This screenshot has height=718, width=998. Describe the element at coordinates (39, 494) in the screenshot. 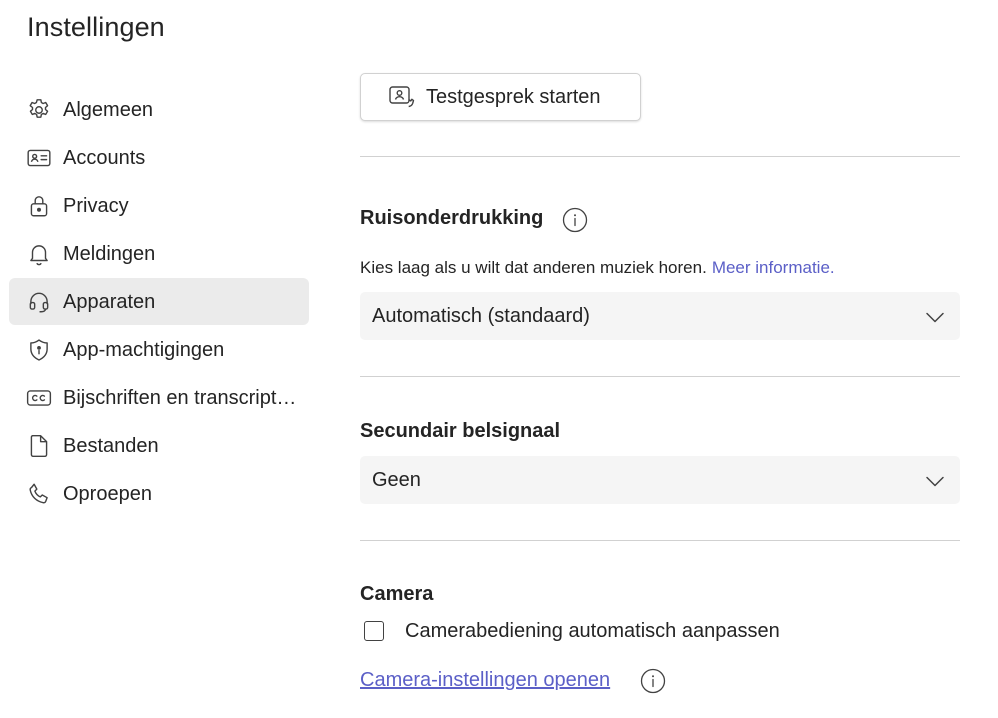

I see `phone-icon` at that location.